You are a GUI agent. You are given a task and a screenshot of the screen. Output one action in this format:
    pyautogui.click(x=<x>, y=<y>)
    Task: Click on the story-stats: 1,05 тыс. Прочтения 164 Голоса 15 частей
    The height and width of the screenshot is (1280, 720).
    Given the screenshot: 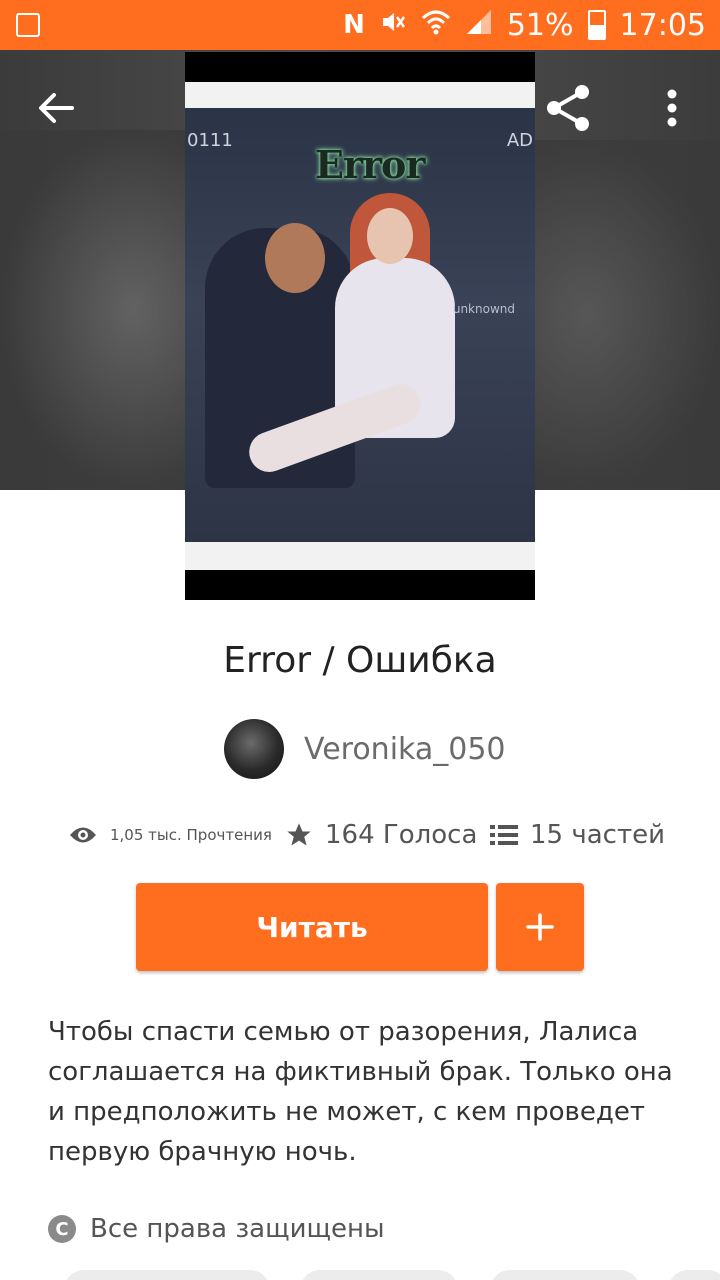 What is the action you would take?
    pyautogui.click(x=360, y=835)
    